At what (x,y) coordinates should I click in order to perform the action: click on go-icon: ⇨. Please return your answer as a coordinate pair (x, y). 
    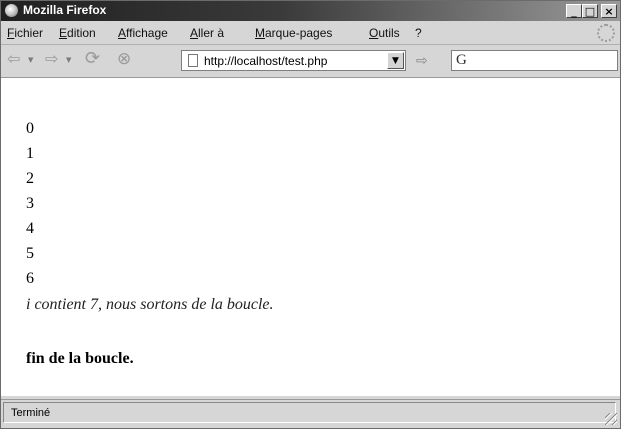
    Looking at the image, I should click on (422, 61).